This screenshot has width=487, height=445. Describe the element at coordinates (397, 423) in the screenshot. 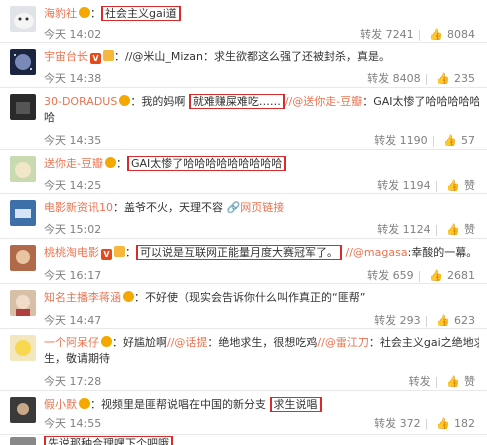

I see `repost-button: 转发 372` at that location.